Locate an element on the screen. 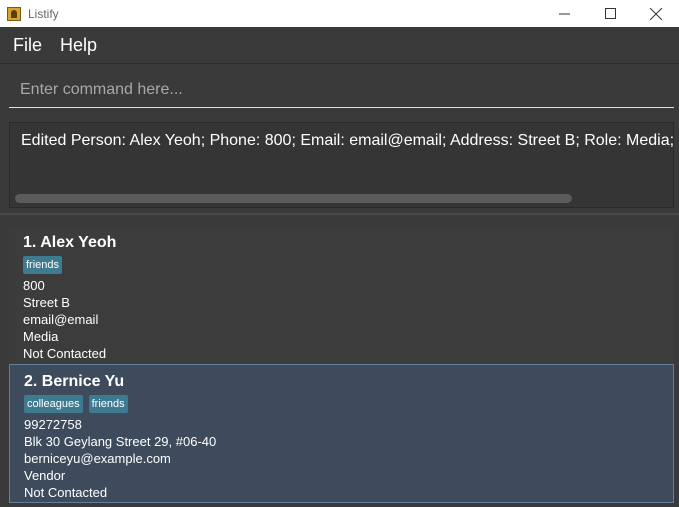 The image size is (679, 507). app-icon is located at coordinates (14, 13).